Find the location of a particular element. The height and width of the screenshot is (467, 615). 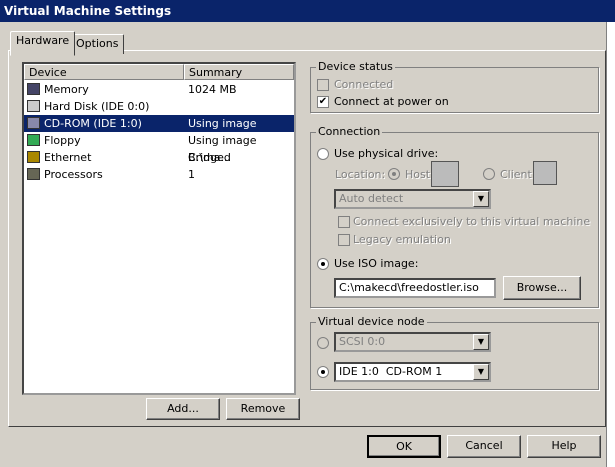

exclusive-checkbox is located at coordinates (344, 222).